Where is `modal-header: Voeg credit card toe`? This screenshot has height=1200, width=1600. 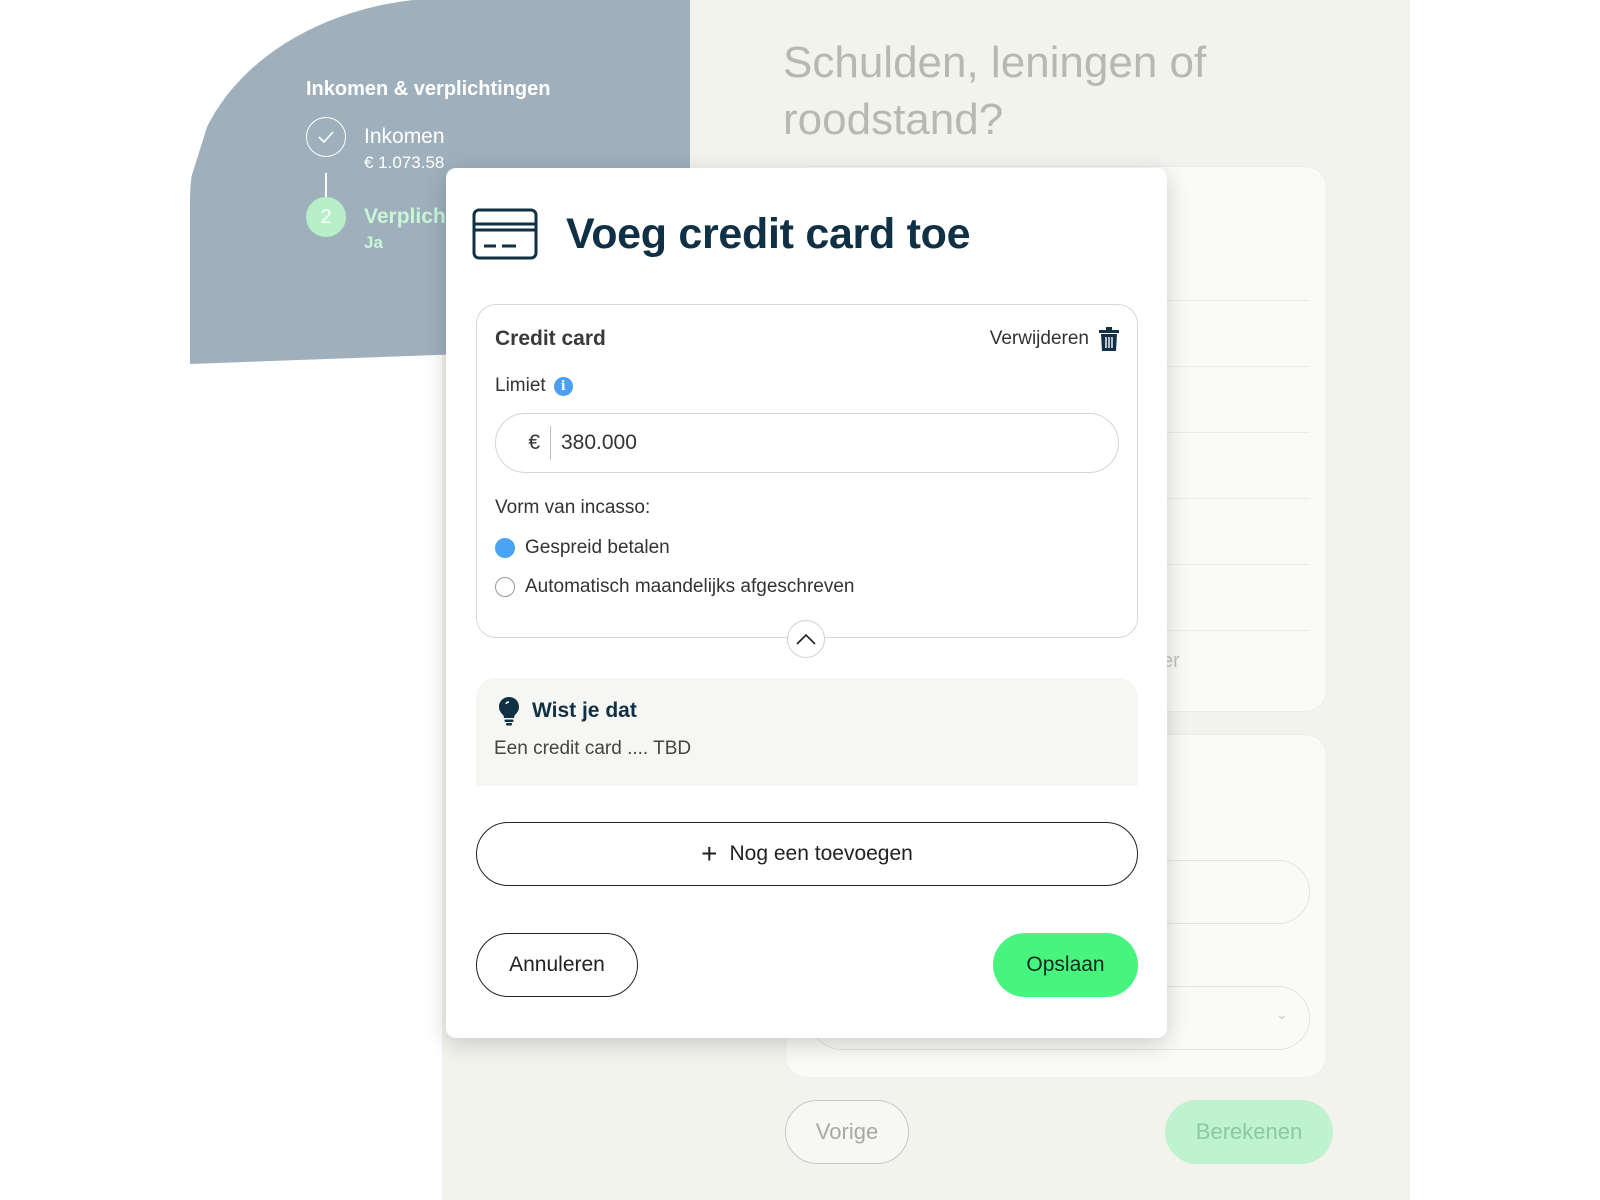
modal-header: Voeg credit card toe is located at coordinates (721, 234).